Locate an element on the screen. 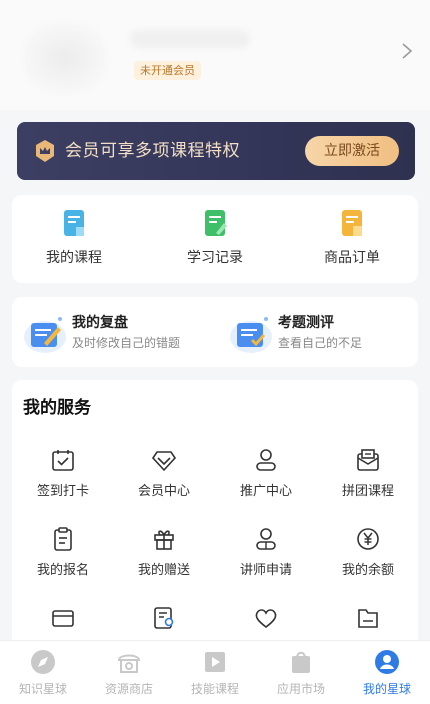  service-label: 我的报名 is located at coordinates (62, 570).